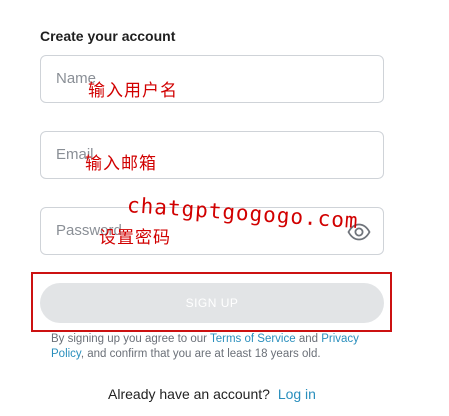 Image resolution: width=449 pixels, height=416 pixels. Describe the element at coordinates (253, 339) in the screenshot. I see `terms-of-service-link: Terms of Service` at that location.